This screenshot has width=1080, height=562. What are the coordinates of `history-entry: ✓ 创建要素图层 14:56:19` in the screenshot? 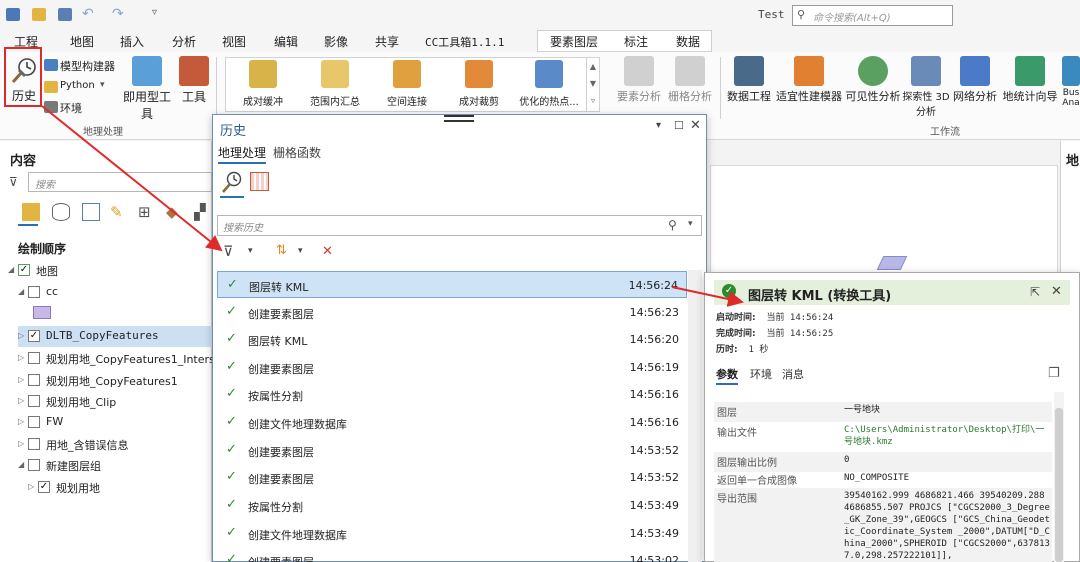 It's located at (452, 367).